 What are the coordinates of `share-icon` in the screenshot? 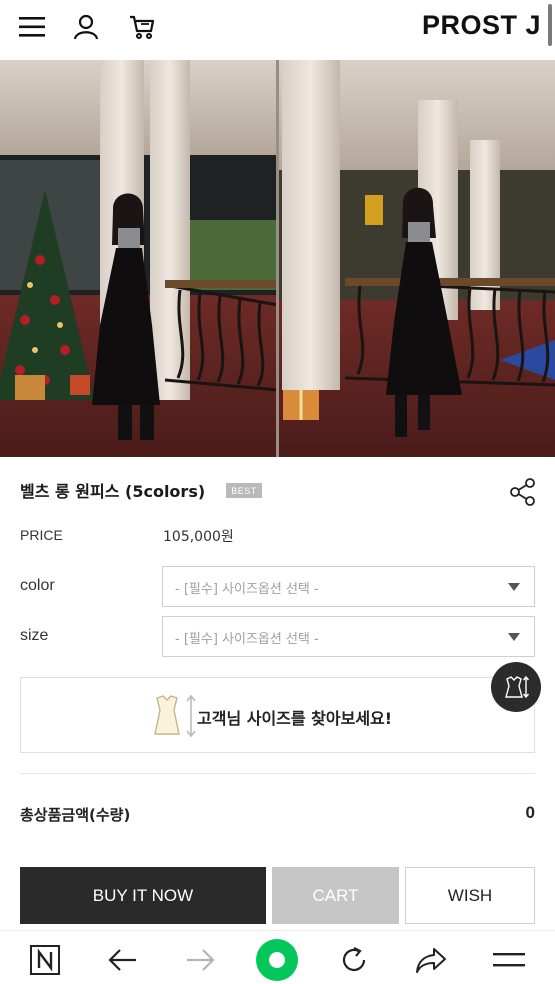 It's located at (523, 492).